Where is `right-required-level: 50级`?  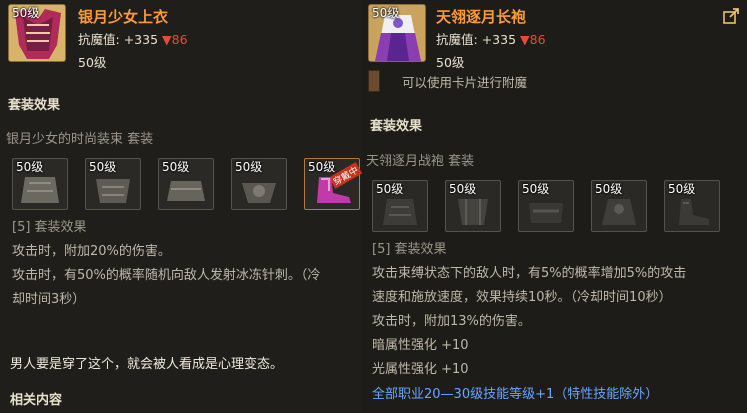
right-required-level: 50级 is located at coordinates (450, 62).